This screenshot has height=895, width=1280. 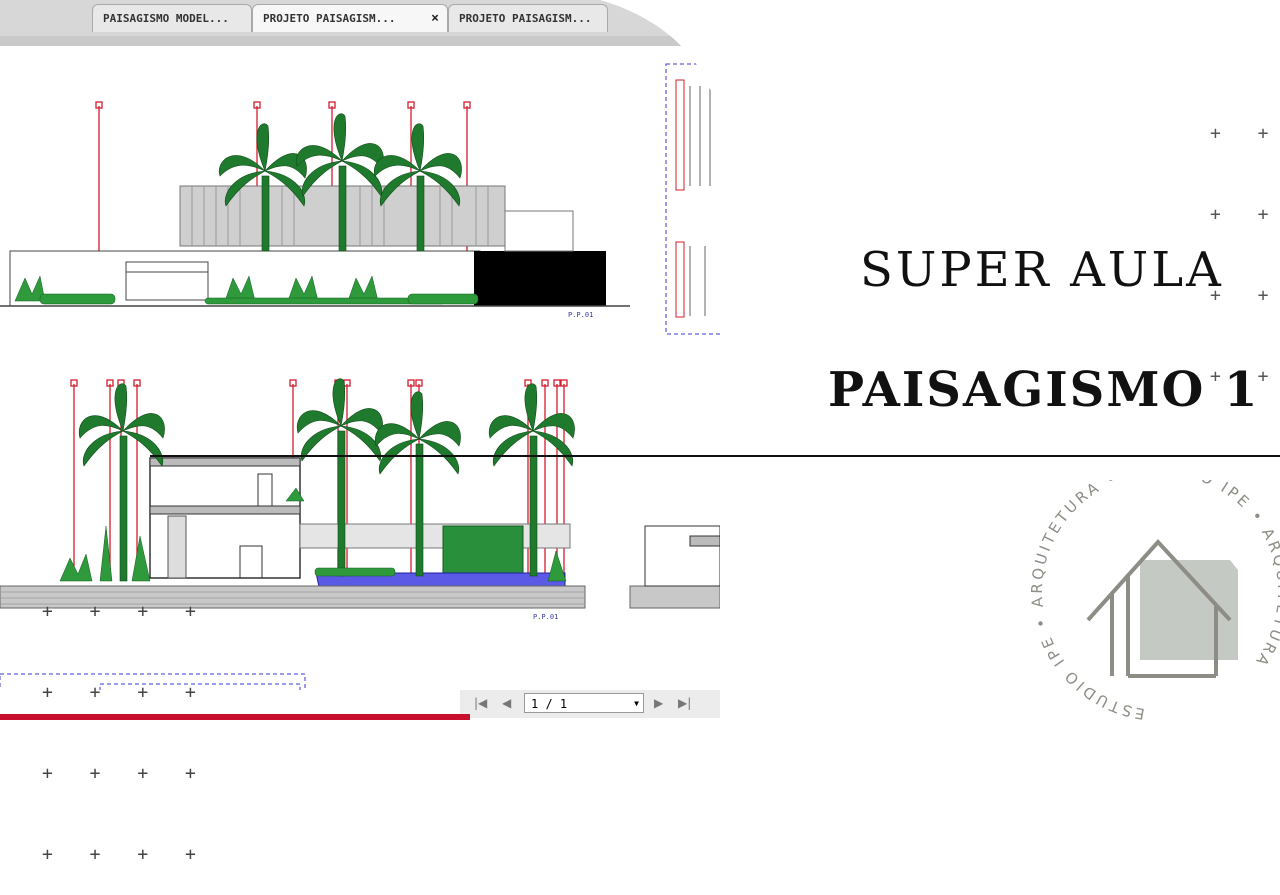 What do you see at coordinates (545, 617) in the screenshot?
I see `elevation-label: P.P.01` at bounding box center [545, 617].